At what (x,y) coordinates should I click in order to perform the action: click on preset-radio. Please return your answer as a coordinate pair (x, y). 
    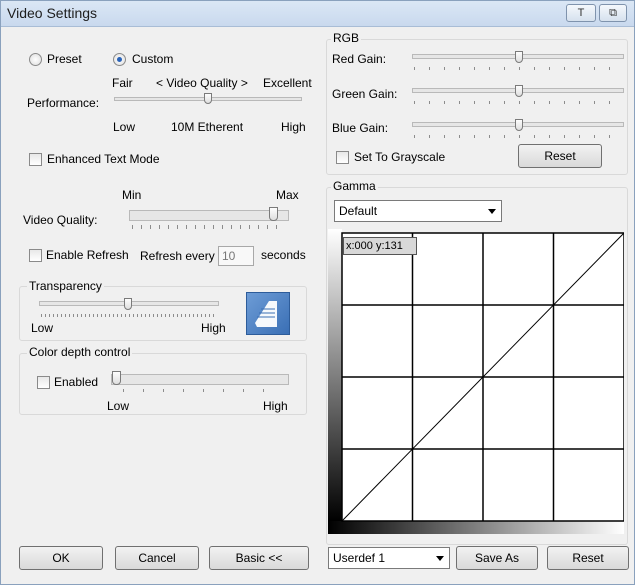
    Looking at the image, I should click on (35, 59).